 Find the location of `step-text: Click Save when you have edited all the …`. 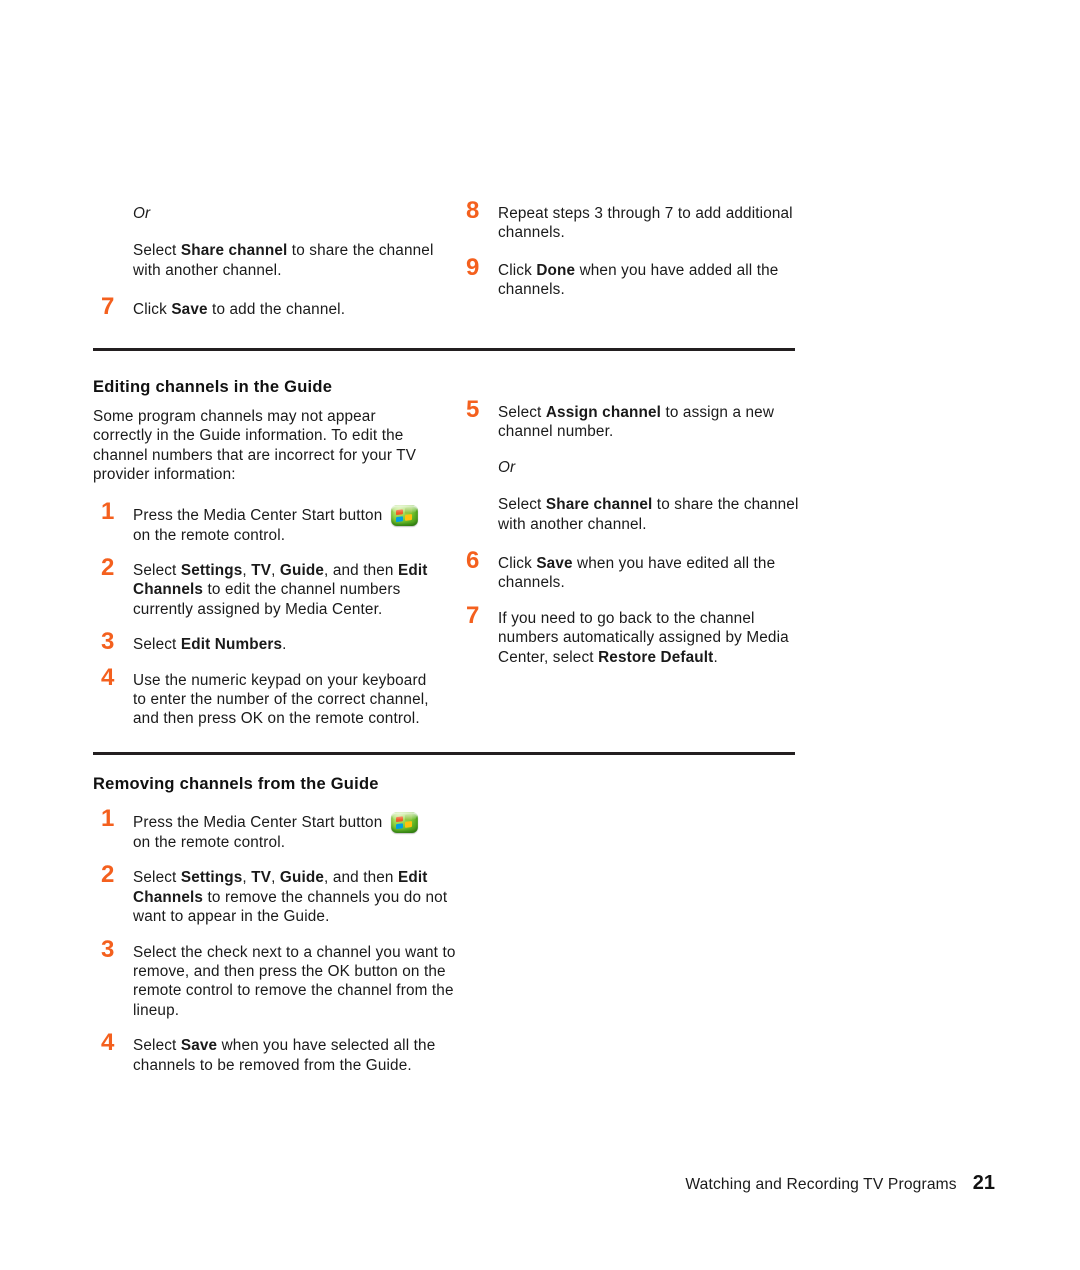

step-text: Click Save when you have edited all the … is located at coordinates (651, 573).